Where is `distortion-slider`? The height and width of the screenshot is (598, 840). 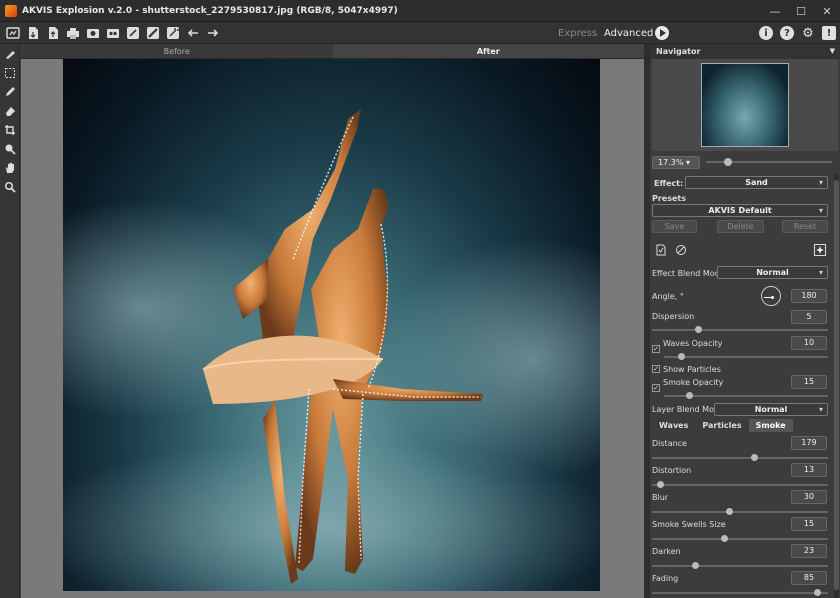 distortion-slider is located at coordinates (740, 484).